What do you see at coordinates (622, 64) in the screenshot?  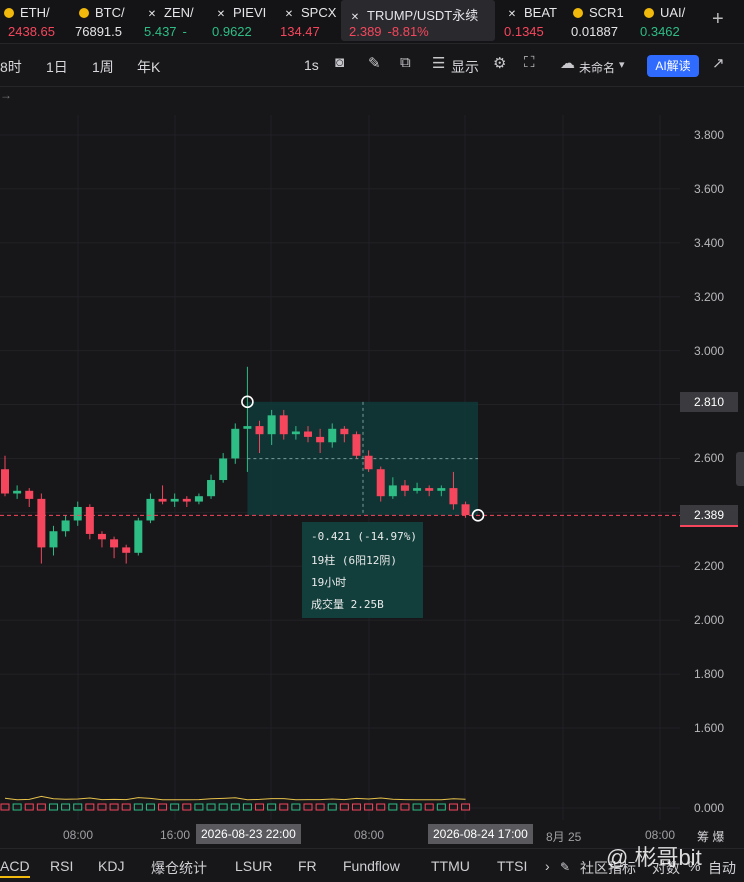 I see `chevron-down-icon: ▾` at bounding box center [622, 64].